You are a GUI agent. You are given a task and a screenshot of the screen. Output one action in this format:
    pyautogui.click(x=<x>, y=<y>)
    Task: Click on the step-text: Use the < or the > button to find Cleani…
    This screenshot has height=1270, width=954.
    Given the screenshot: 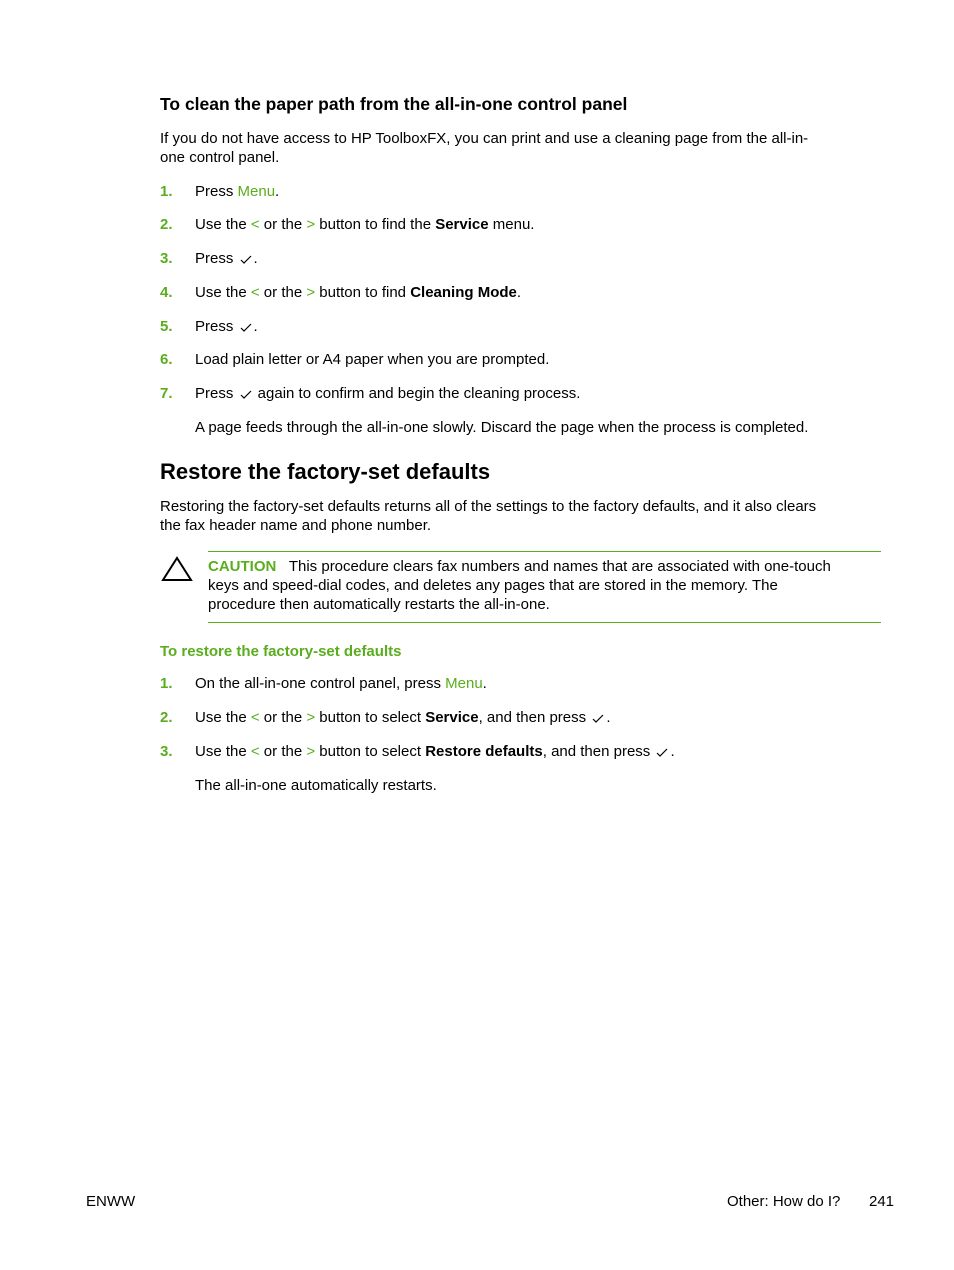 What is the action you would take?
    pyautogui.click(x=358, y=292)
    